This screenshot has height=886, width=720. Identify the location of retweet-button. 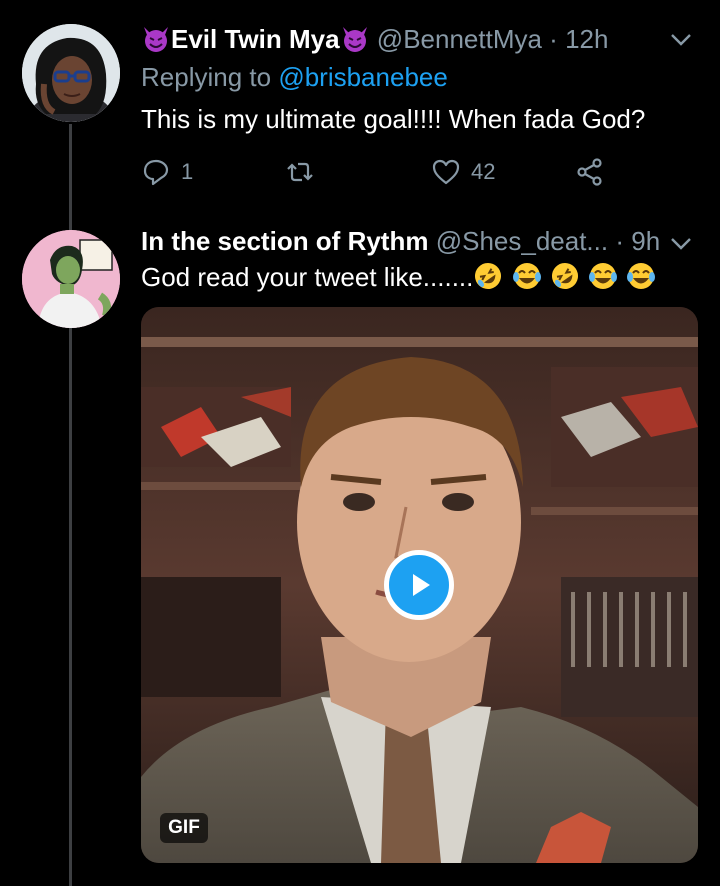
(305, 172).